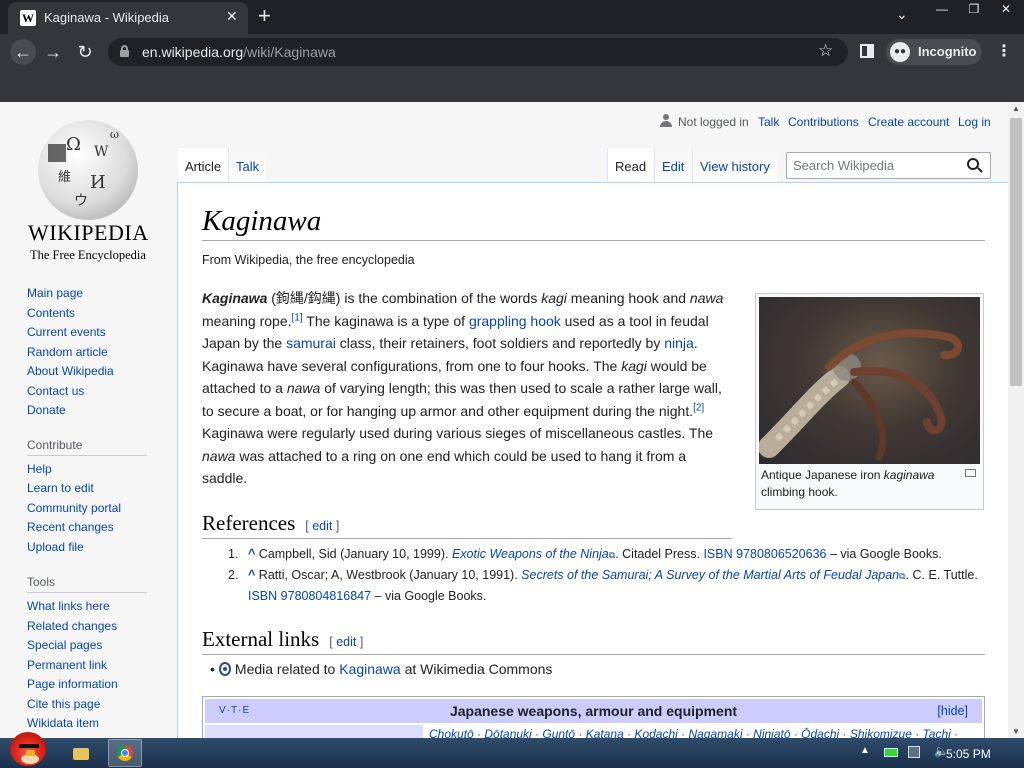 This screenshot has width=1024, height=768. I want to click on ninja-link: ninja, so click(679, 343).